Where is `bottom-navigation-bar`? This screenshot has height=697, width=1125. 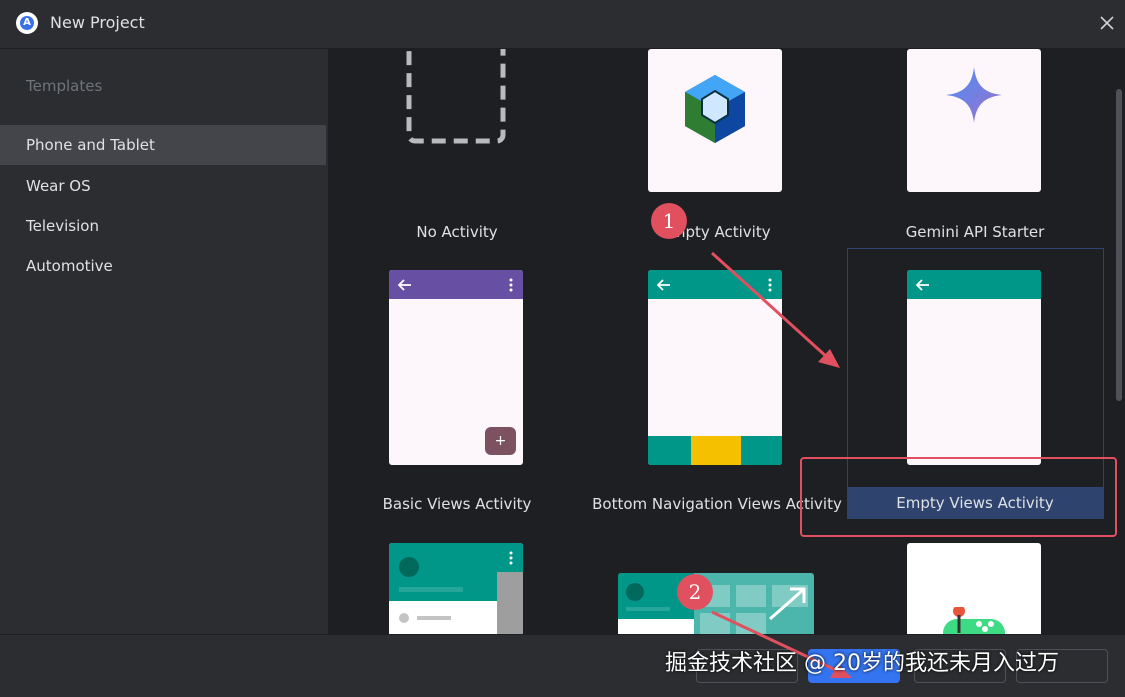
bottom-navigation-bar is located at coordinates (715, 450).